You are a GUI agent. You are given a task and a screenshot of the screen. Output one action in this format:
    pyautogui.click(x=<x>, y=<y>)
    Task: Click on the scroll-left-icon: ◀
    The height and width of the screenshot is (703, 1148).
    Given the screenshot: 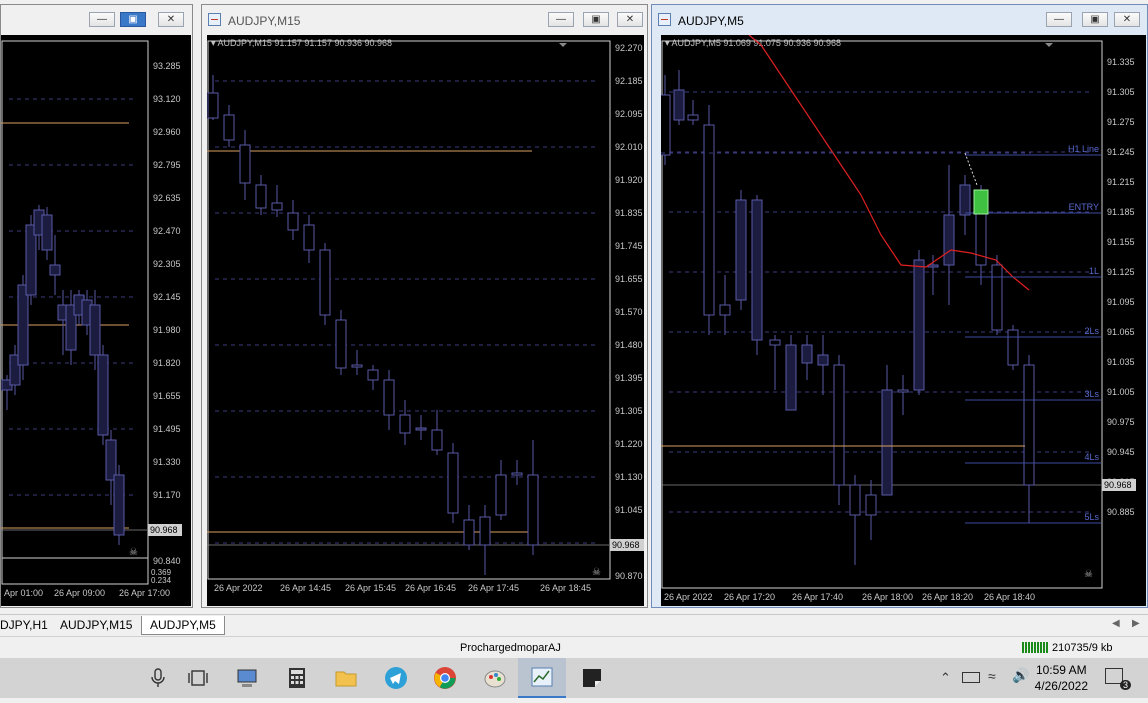 What is the action you would take?
    pyautogui.click(x=1116, y=623)
    